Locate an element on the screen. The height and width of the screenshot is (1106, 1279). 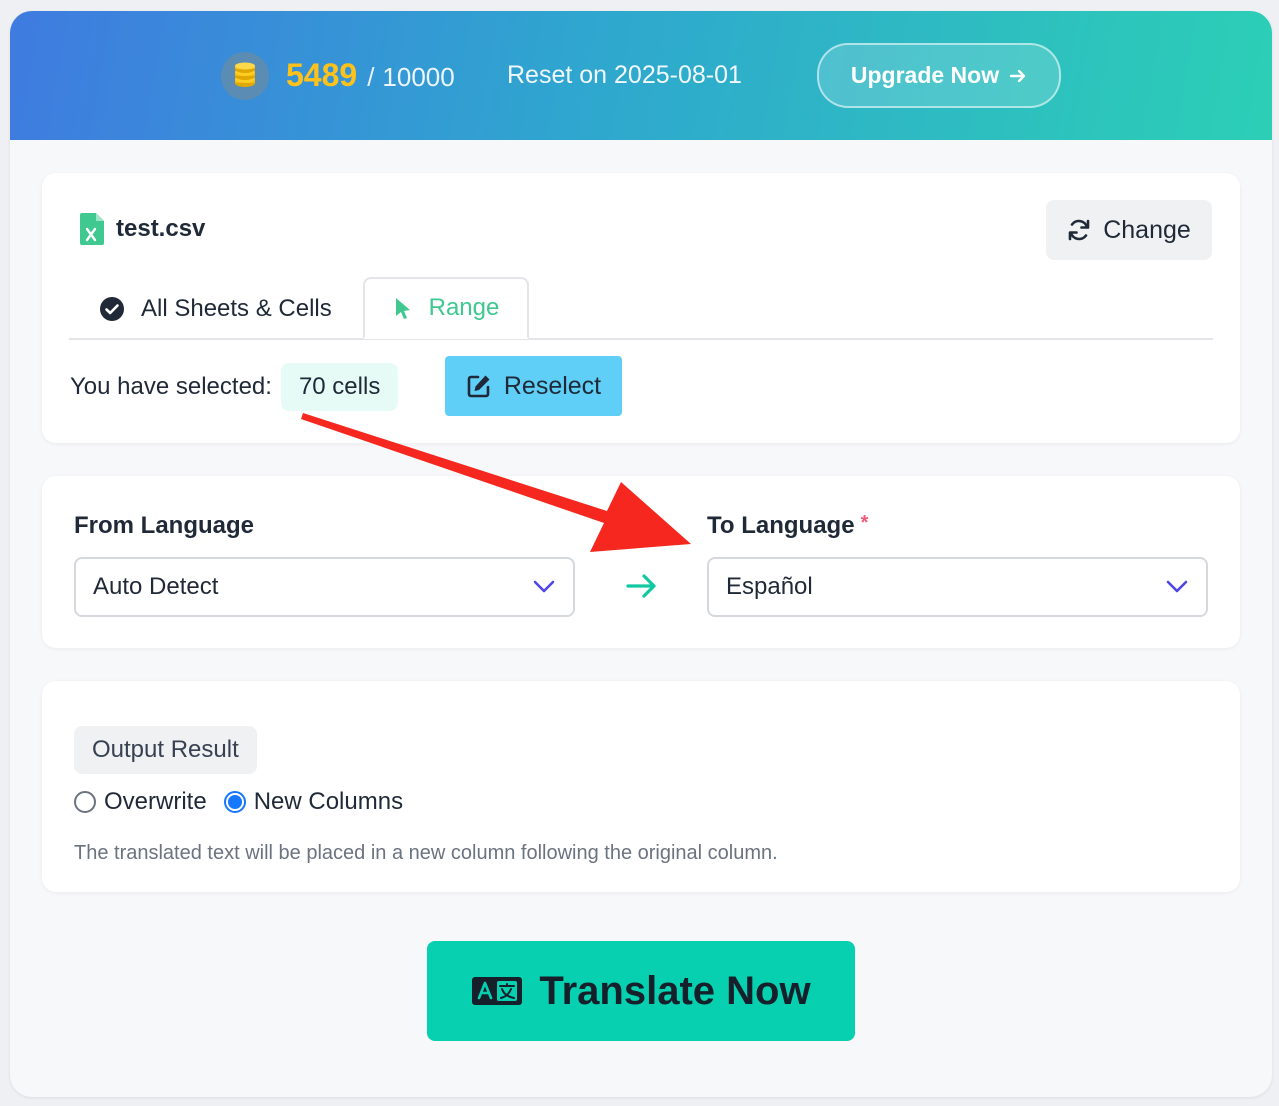
change-file-button: Change is located at coordinates (1129, 230).